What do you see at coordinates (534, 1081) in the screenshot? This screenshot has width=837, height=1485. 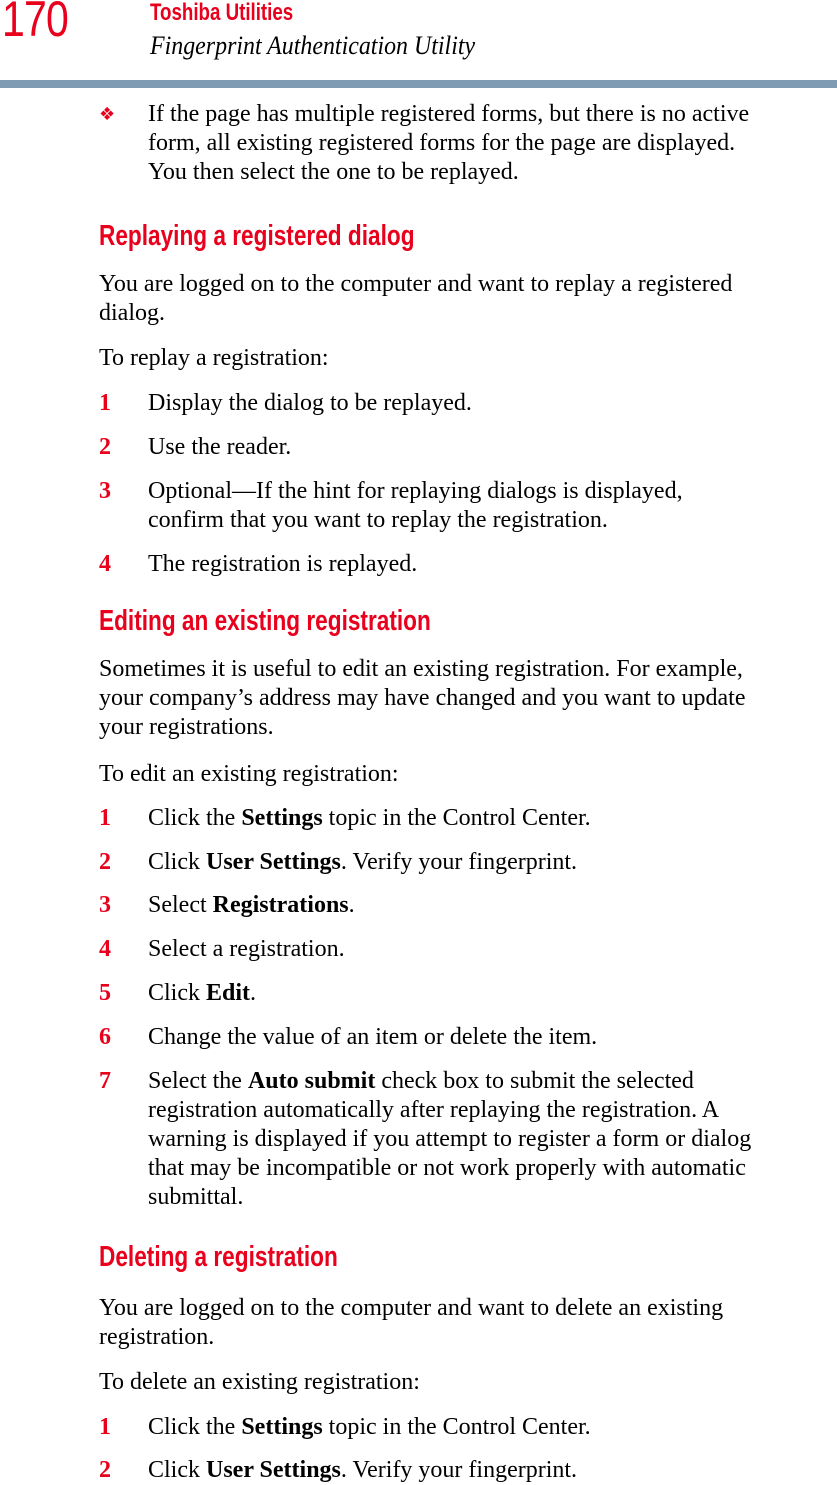 I see `step-text-part: check box to submit the selected` at bounding box center [534, 1081].